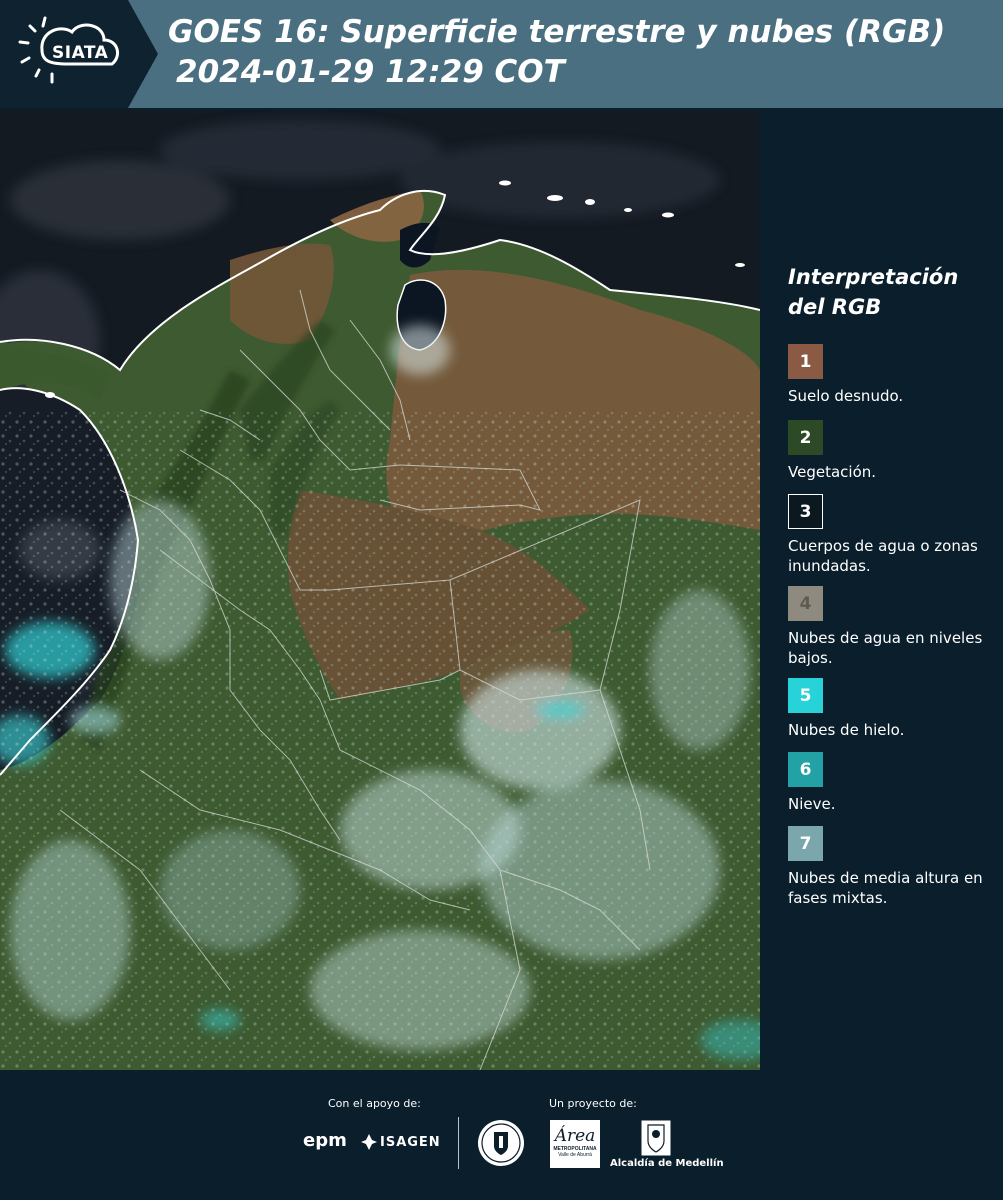 The height and width of the screenshot is (1200, 1003). I want to click on area-metropolitana-logo: Área METROPOLITANA Valle de Aburrá, so click(575, 1144).